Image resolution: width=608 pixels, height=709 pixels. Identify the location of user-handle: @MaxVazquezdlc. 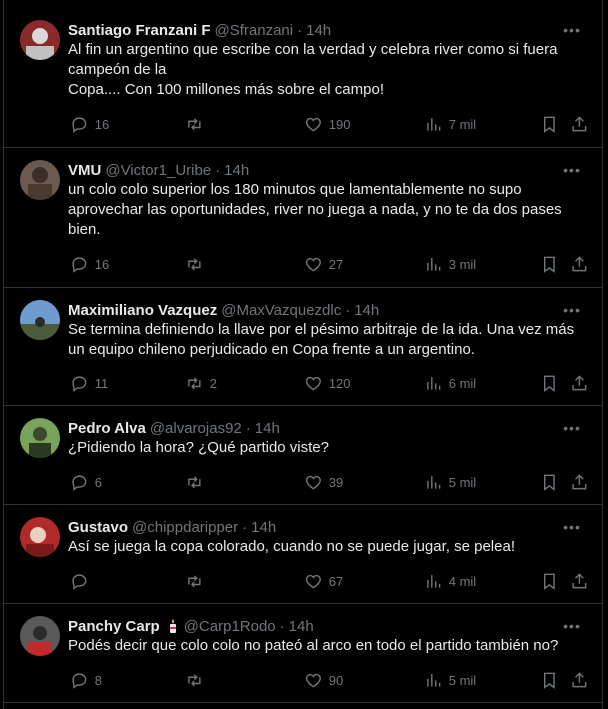
(281, 310).